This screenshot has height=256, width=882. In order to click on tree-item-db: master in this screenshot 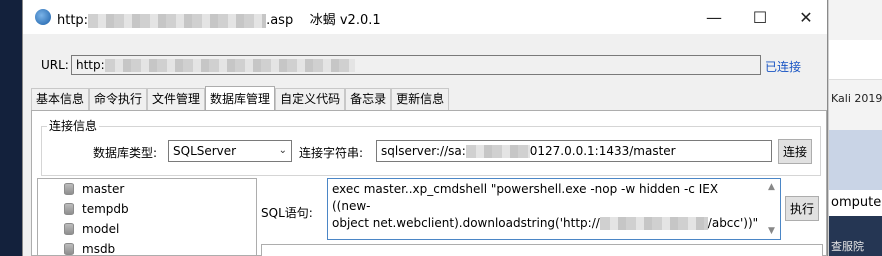, I will do `click(94, 189)`.